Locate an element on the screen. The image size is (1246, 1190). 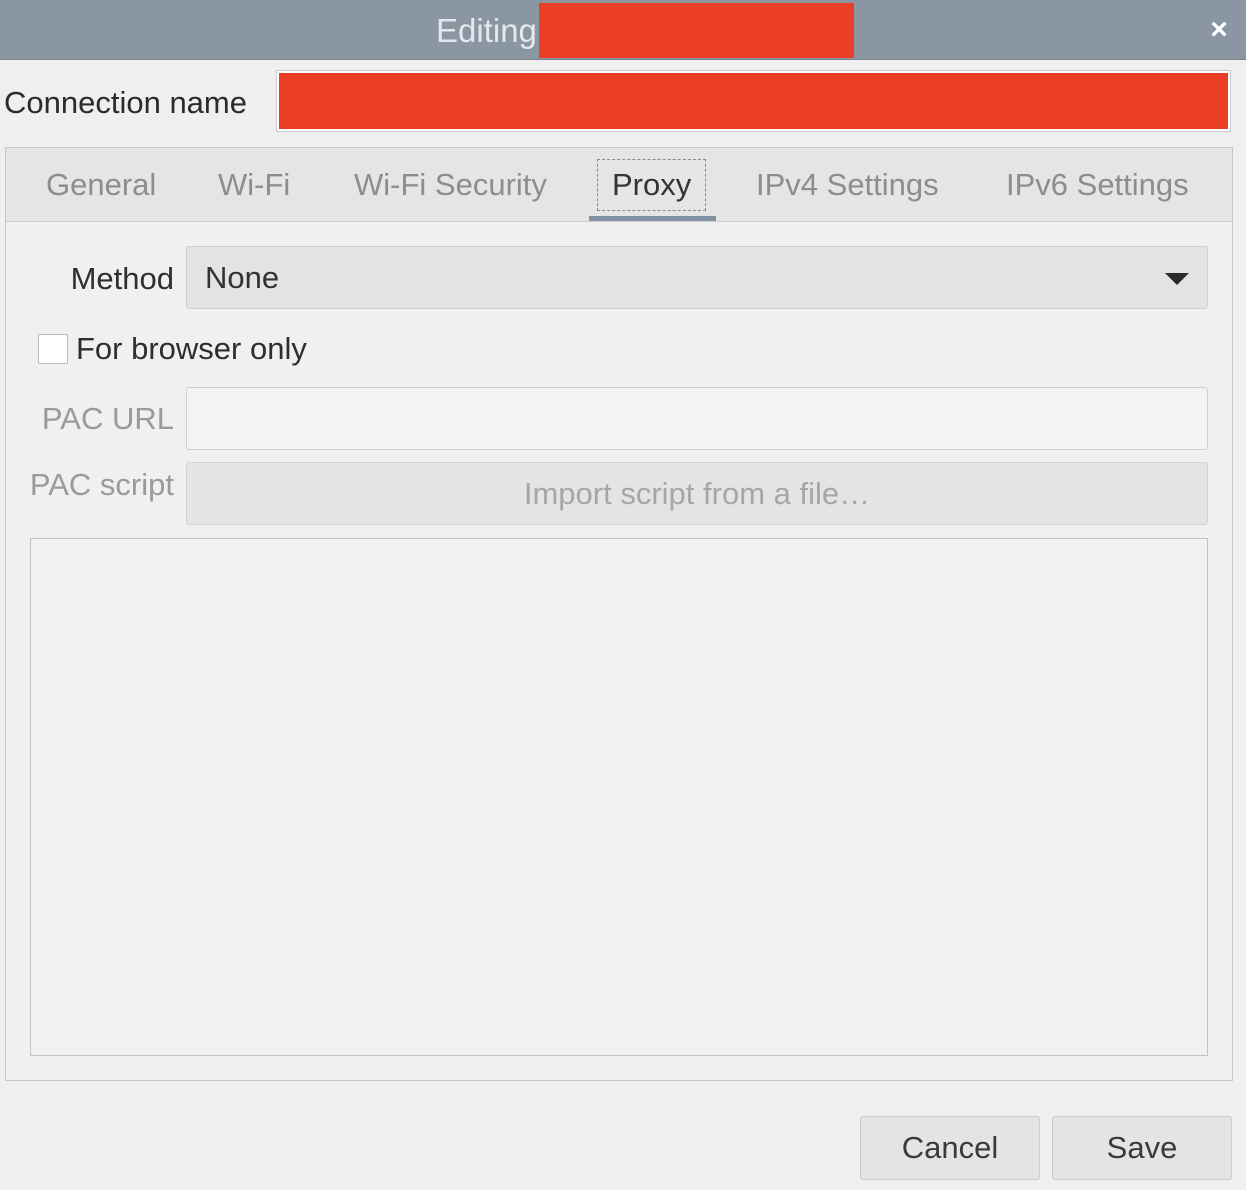
method-selected-value: None is located at coordinates (242, 277).